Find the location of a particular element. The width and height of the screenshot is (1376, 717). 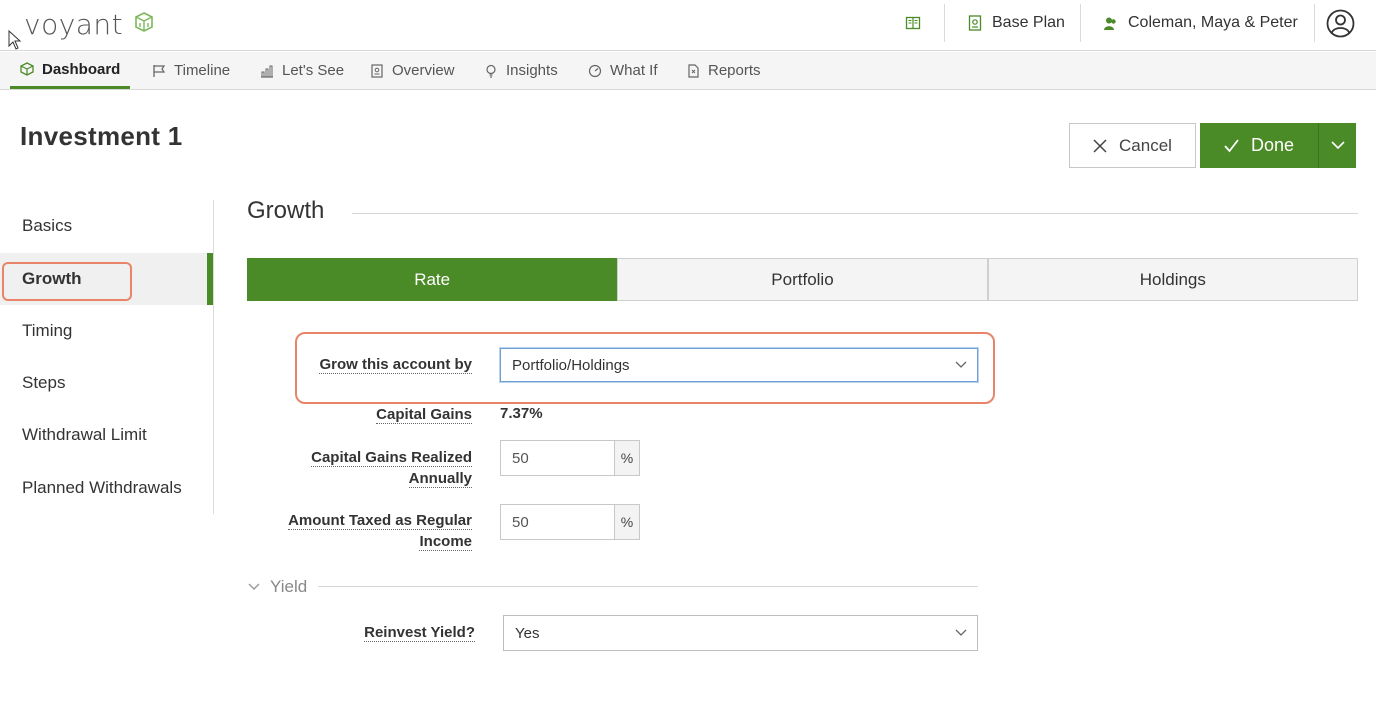

tab-label: Portfolio is located at coordinates (802, 279).